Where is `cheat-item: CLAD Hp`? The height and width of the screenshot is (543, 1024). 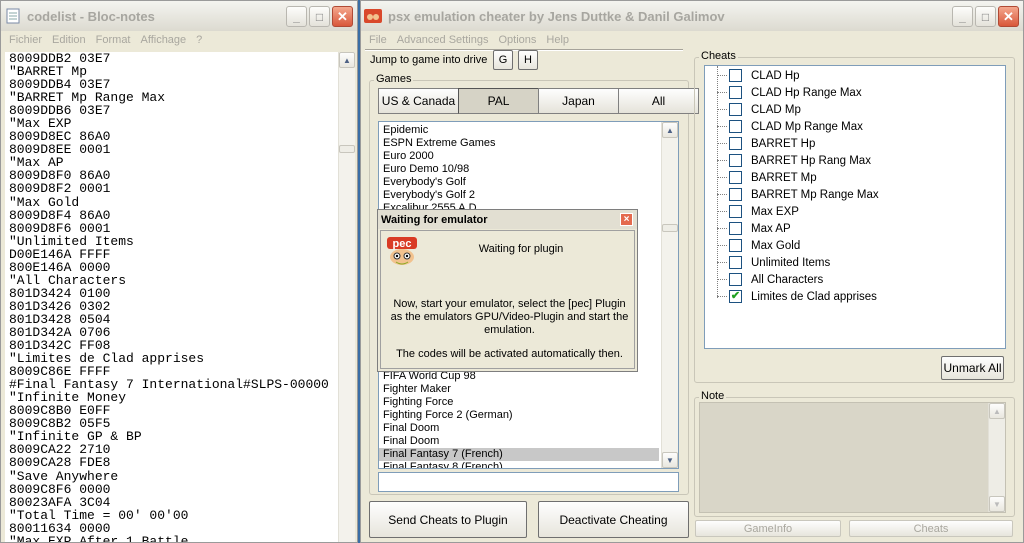 cheat-item: CLAD Hp is located at coordinates (752, 75).